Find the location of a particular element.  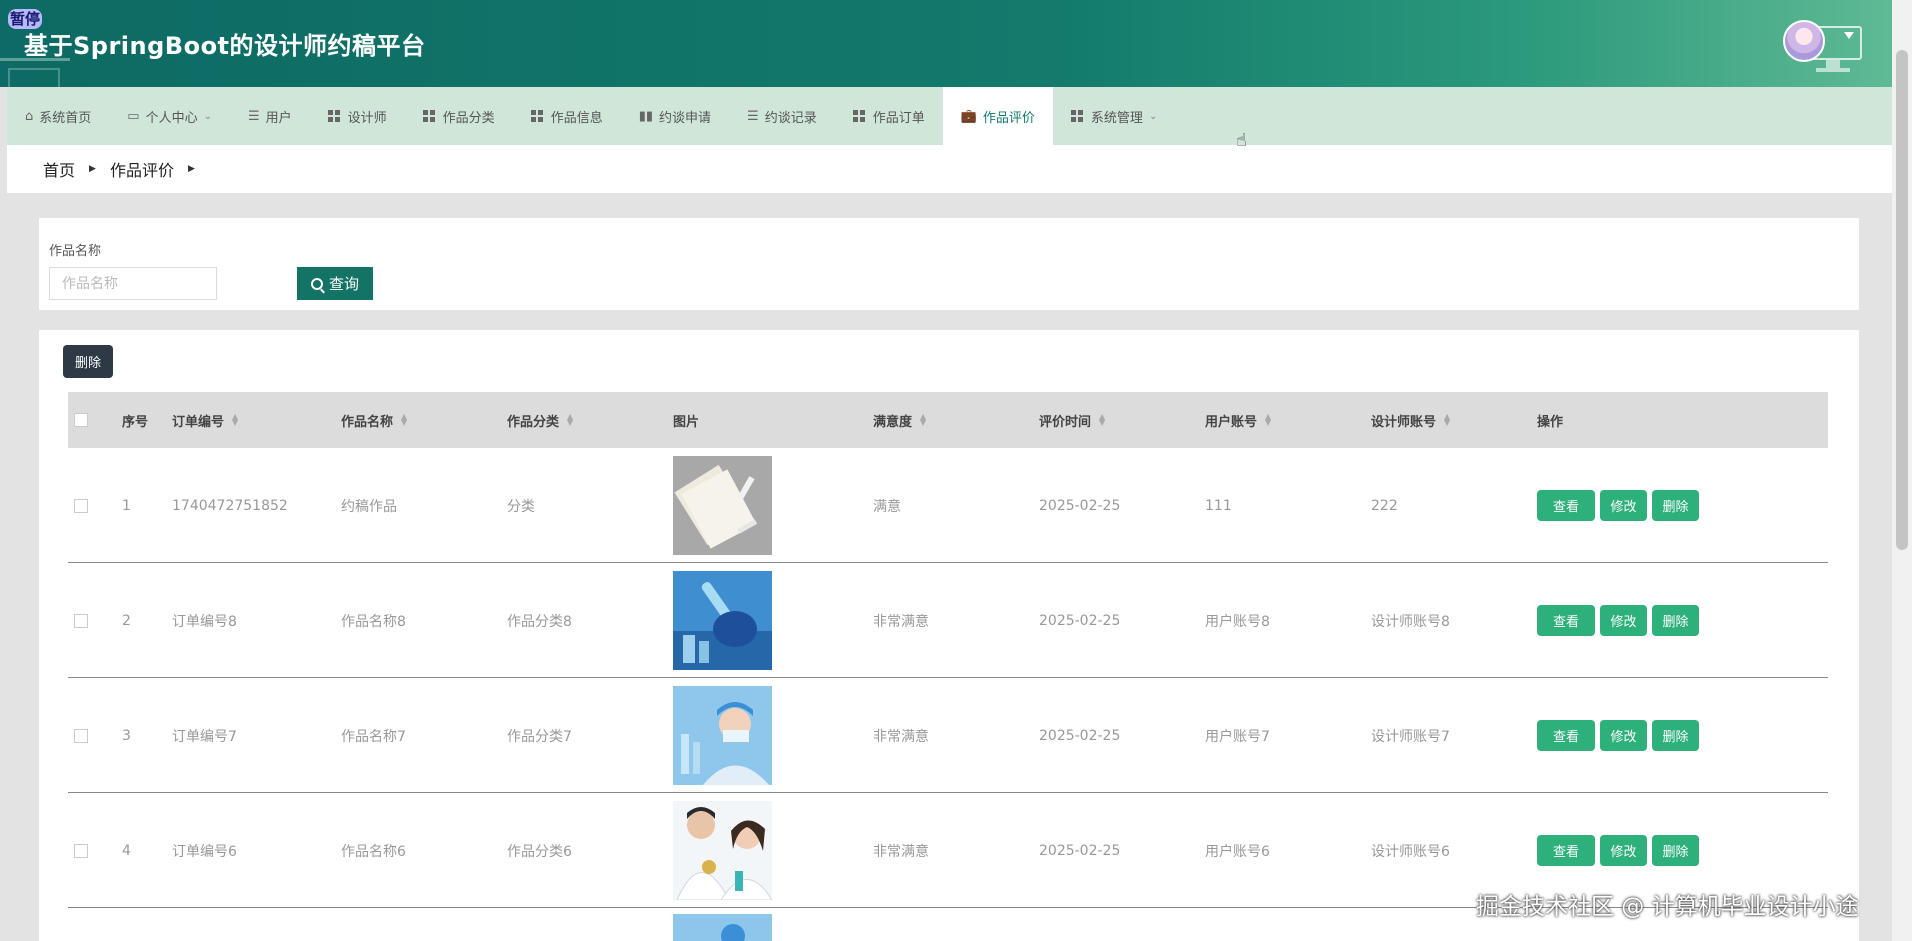

cell-satisfaction: 非常满意 is located at coordinates (901, 621).